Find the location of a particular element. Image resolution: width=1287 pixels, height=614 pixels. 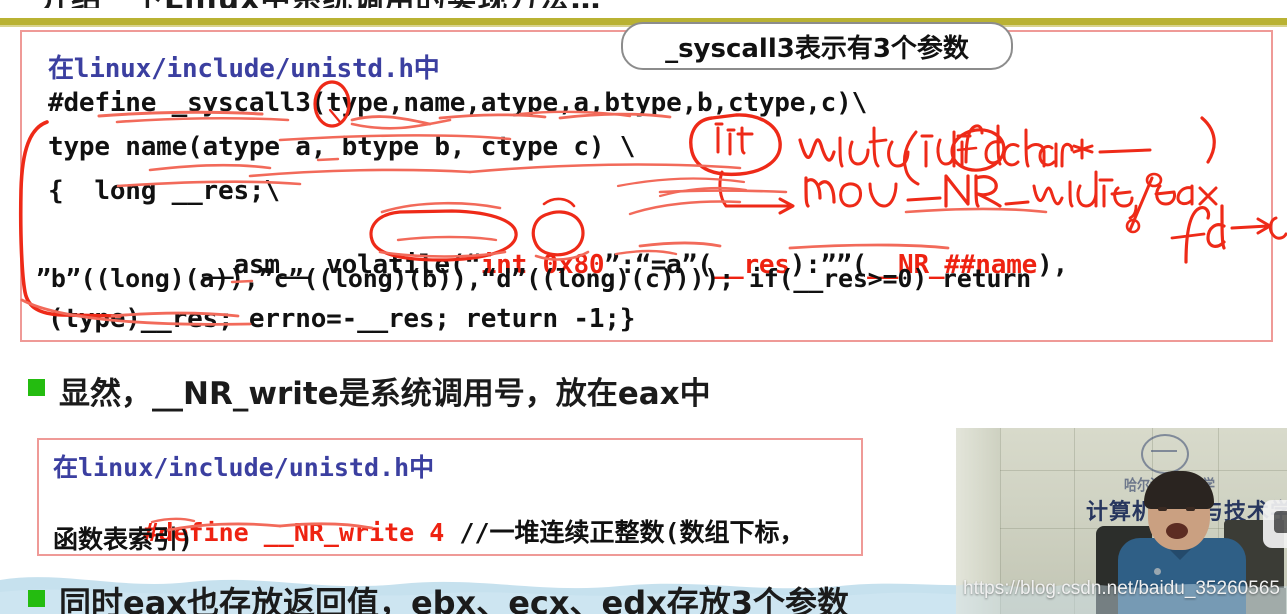

asm-seg-6: ), is located at coordinates (1053, 265).